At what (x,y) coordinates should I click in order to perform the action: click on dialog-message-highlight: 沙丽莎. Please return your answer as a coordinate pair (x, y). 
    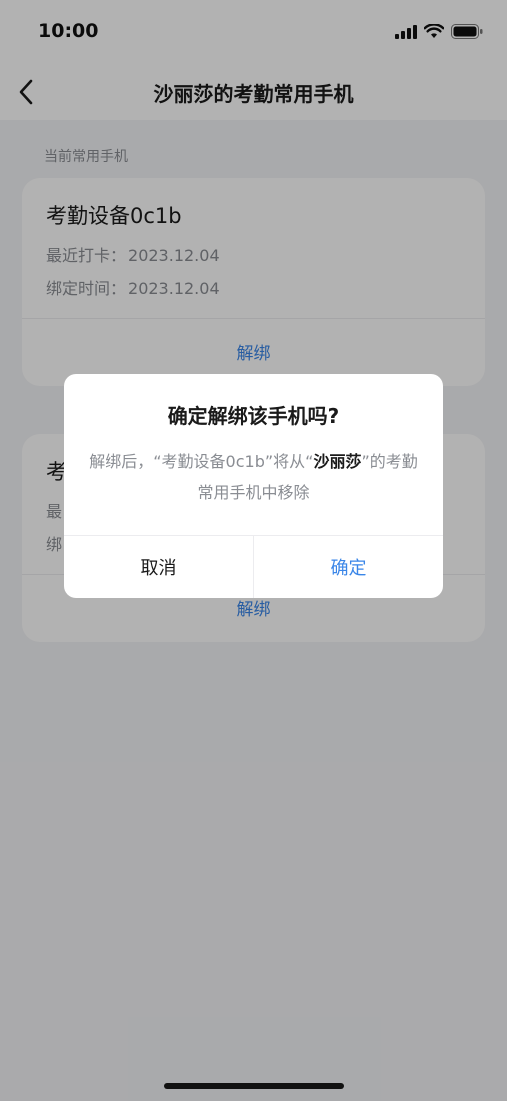
    Looking at the image, I should click on (337, 461).